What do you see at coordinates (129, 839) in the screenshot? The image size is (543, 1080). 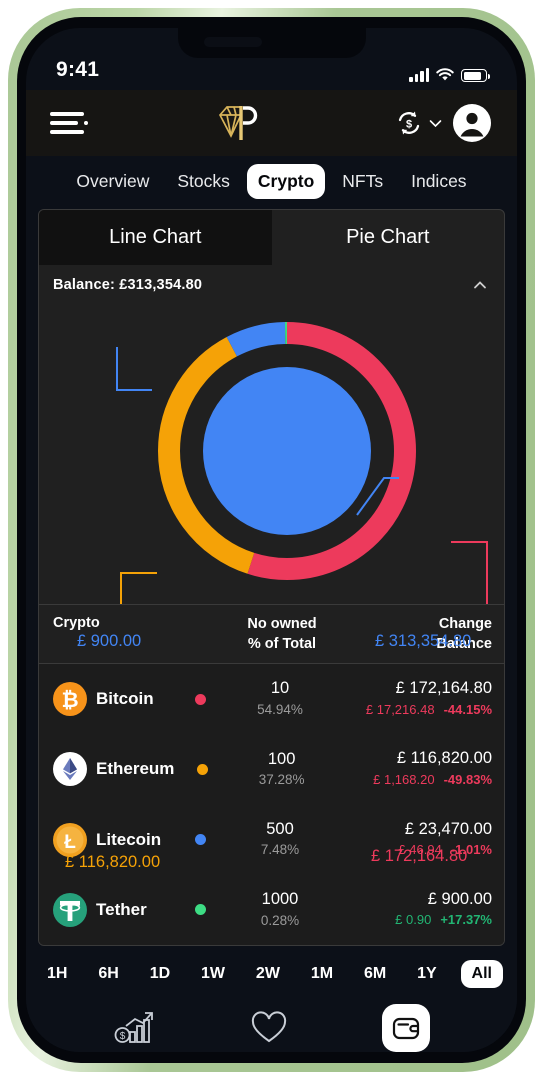 I see `coin-name: Litecoin` at bounding box center [129, 839].